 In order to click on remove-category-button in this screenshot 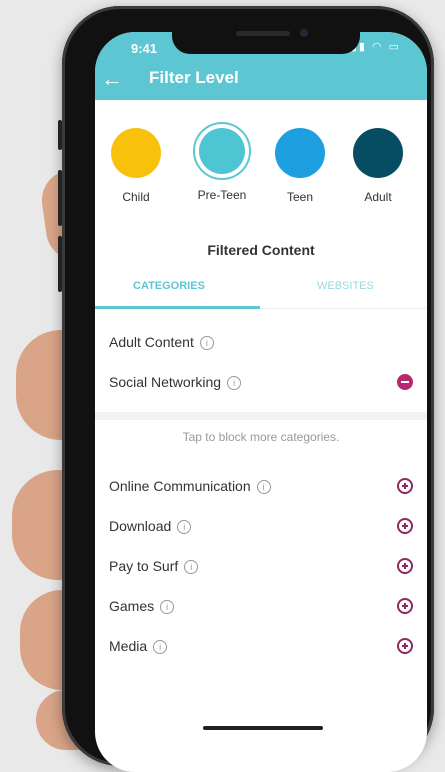, I will do `click(405, 382)`.